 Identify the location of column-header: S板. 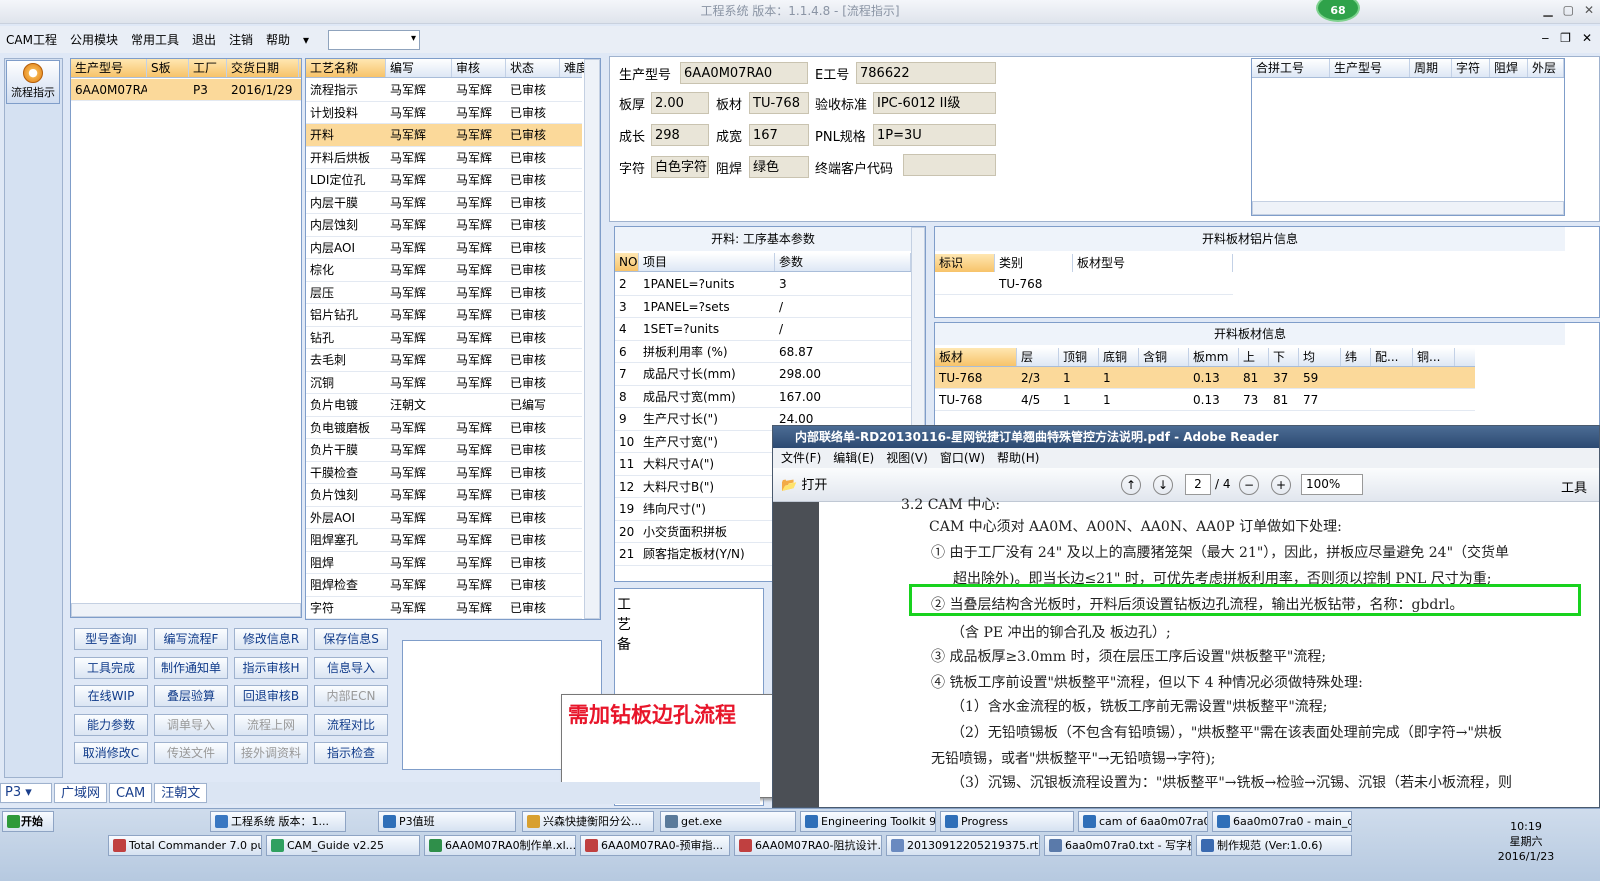
(168, 68).